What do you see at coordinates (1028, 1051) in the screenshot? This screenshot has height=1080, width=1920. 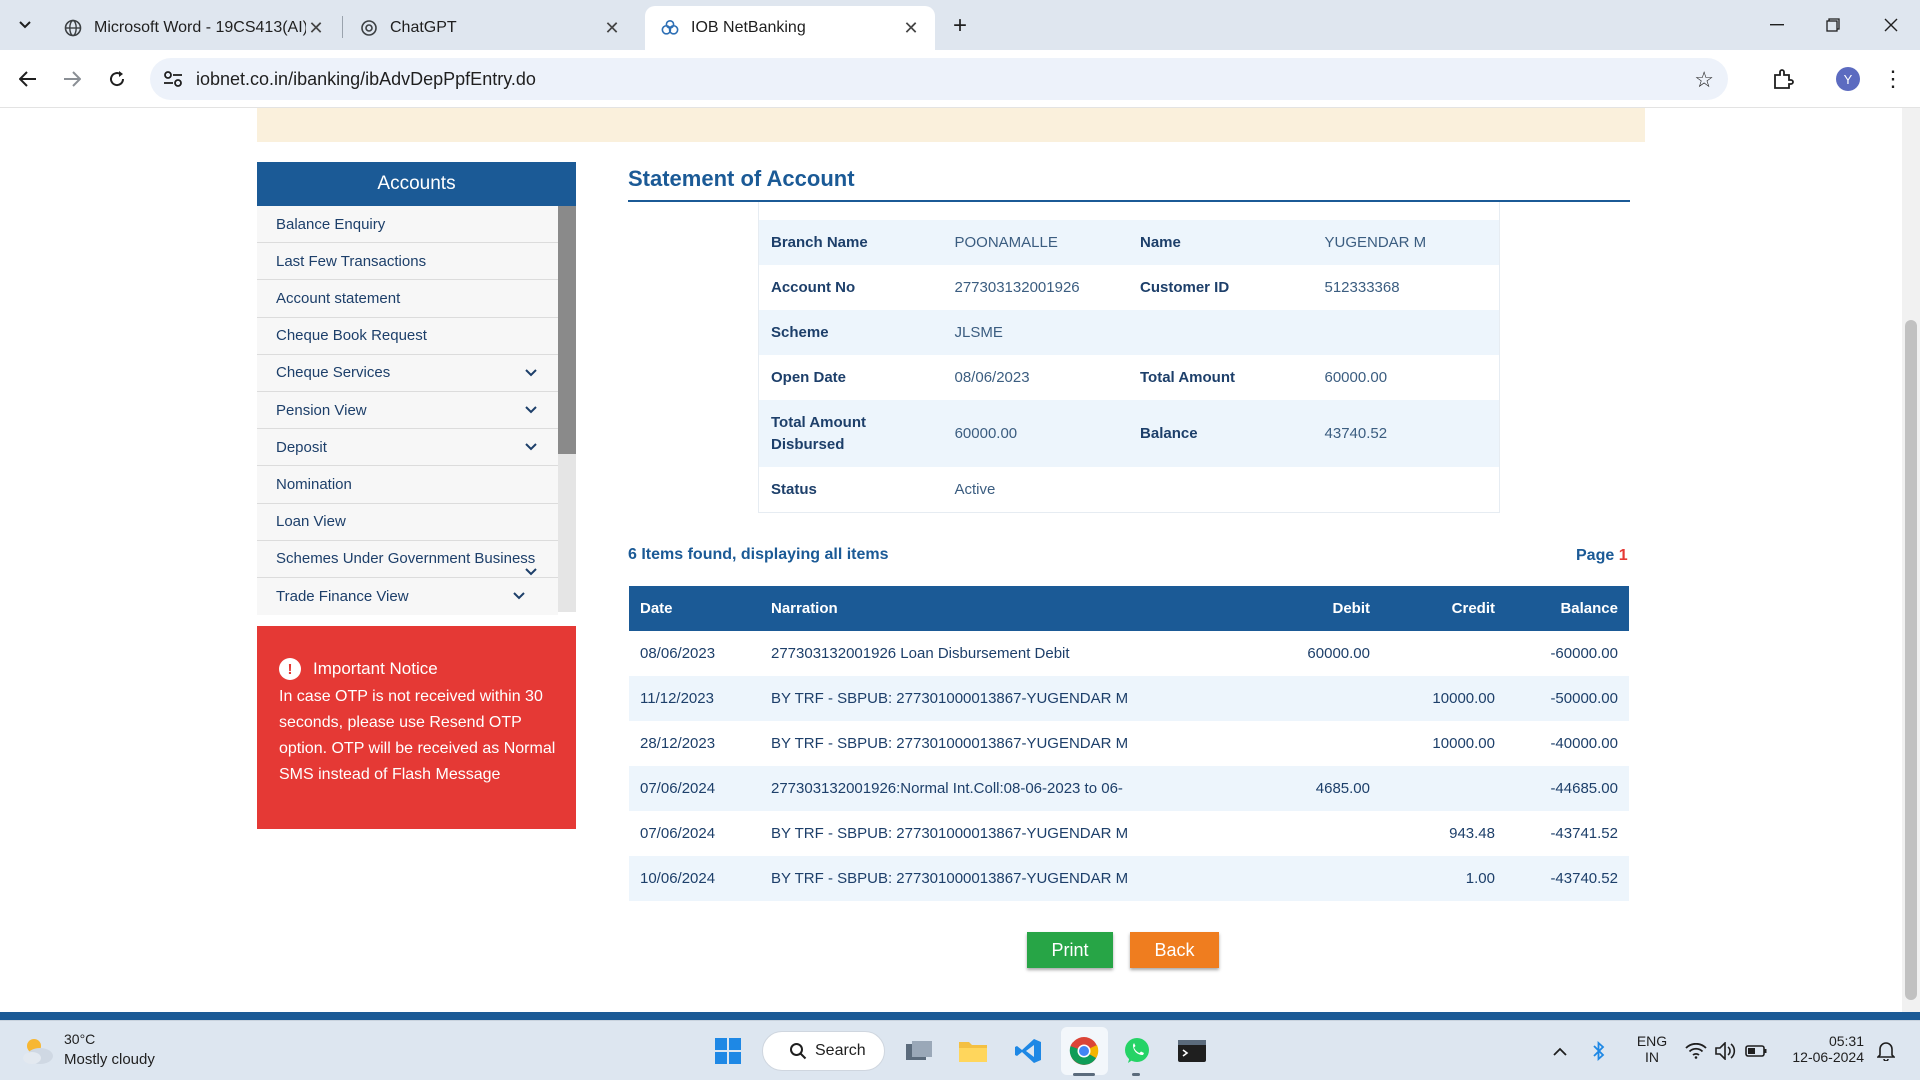 I see `vscode-icon` at bounding box center [1028, 1051].